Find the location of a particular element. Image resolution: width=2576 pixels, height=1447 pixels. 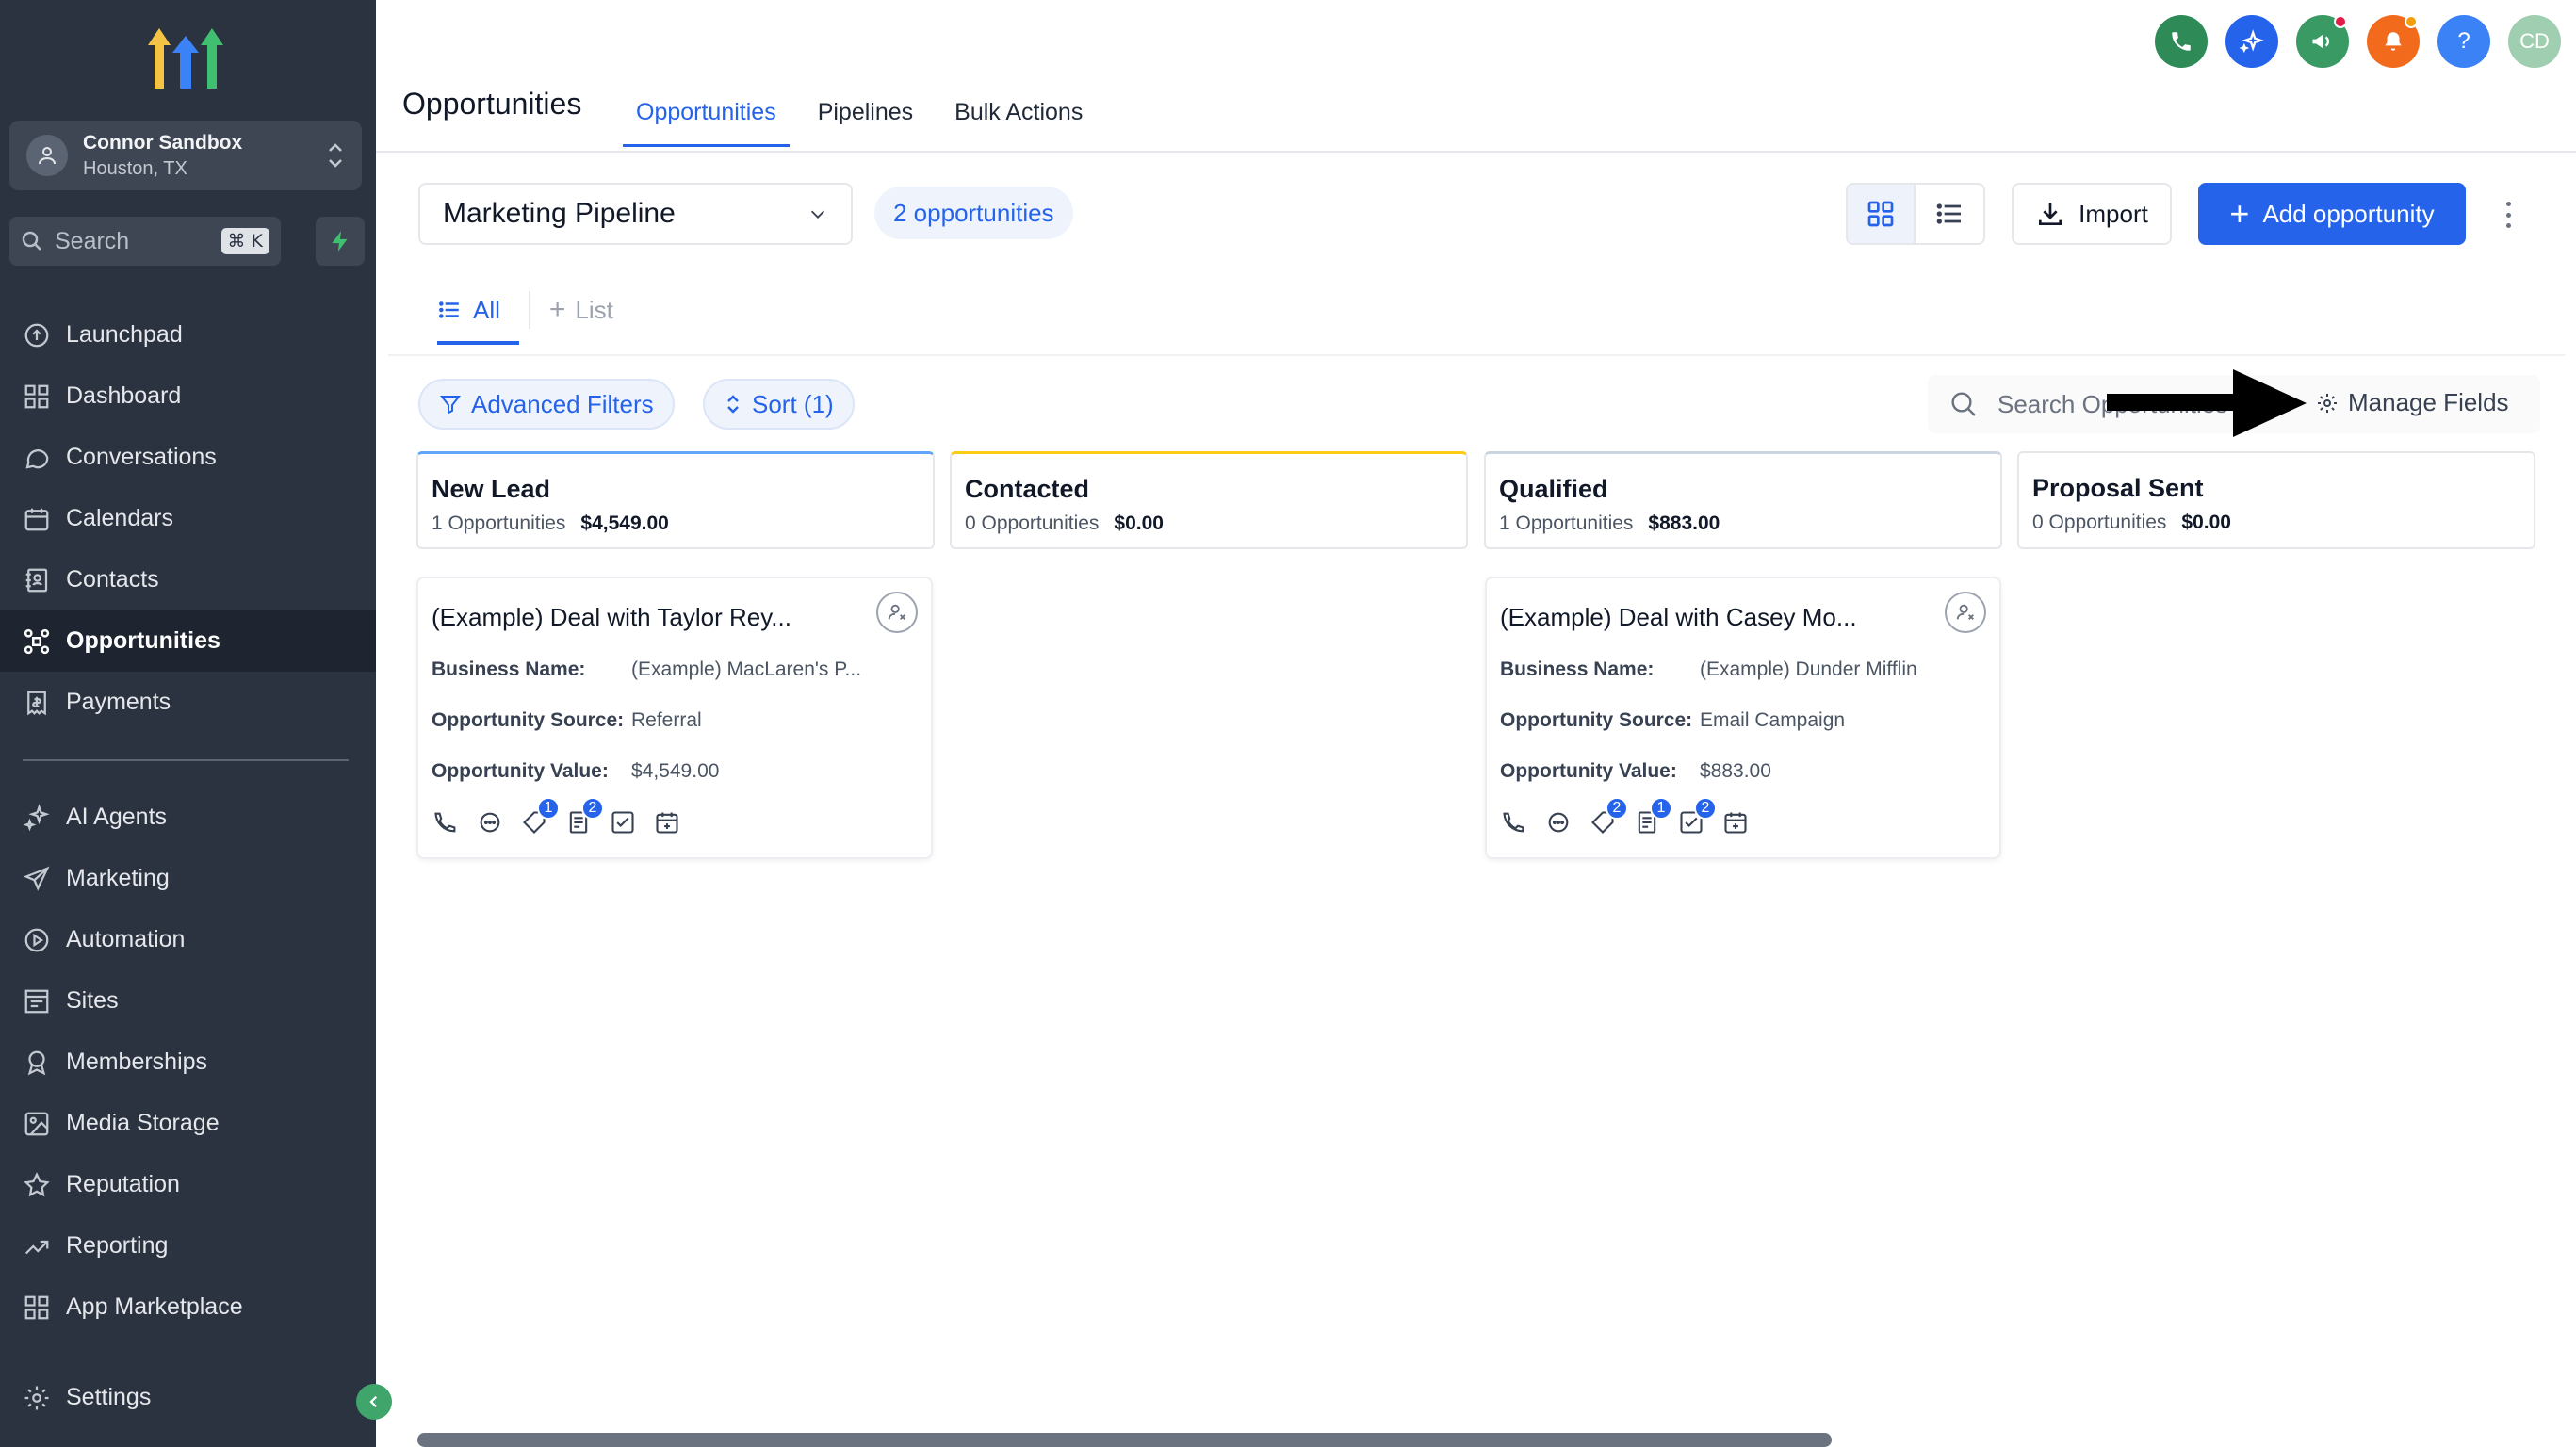

add-opportunity-button: + Add opportunity is located at coordinates (2332, 214).